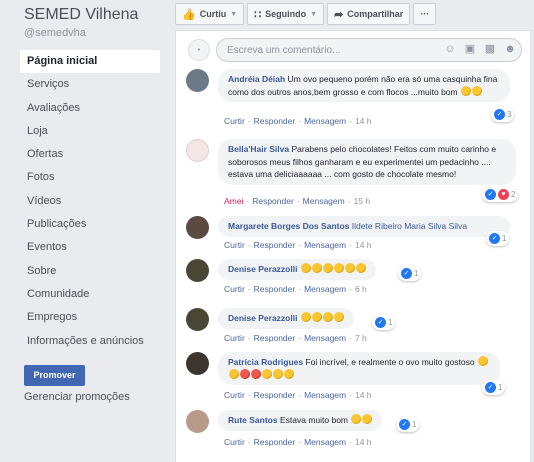 The image size is (534, 462). What do you see at coordinates (510, 49) in the screenshot?
I see `sticker-icon: ☻` at bounding box center [510, 49].